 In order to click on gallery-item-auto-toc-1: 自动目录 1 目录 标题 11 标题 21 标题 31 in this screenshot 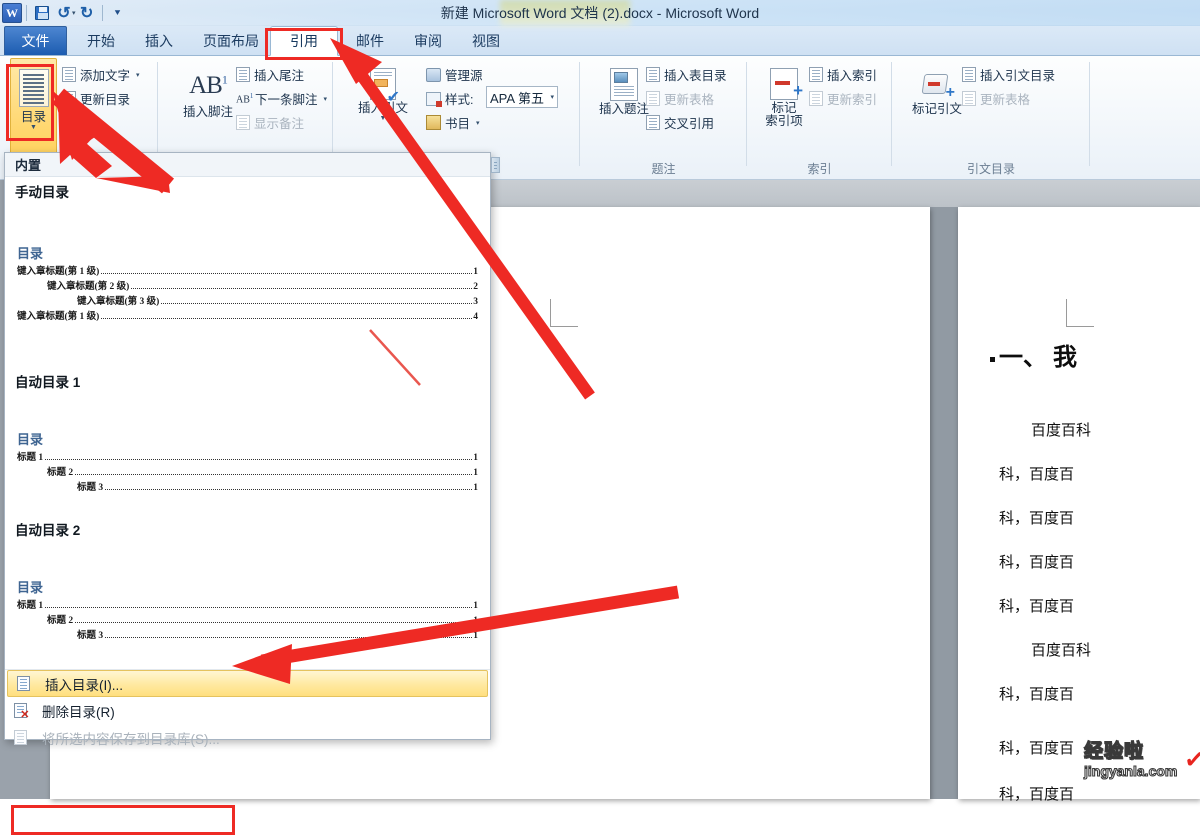, I will do `click(247, 441)`.